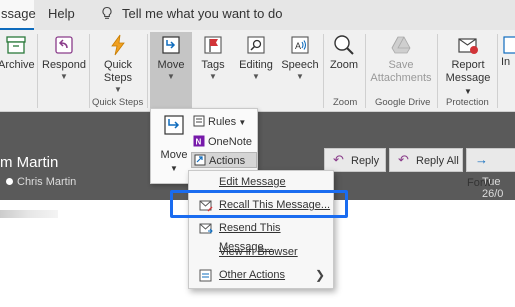 The image size is (515, 307). What do you see at coordinates (9, 181) in the screenshot?
I see `presence-dot-icon` at bounding box center [9, 181].